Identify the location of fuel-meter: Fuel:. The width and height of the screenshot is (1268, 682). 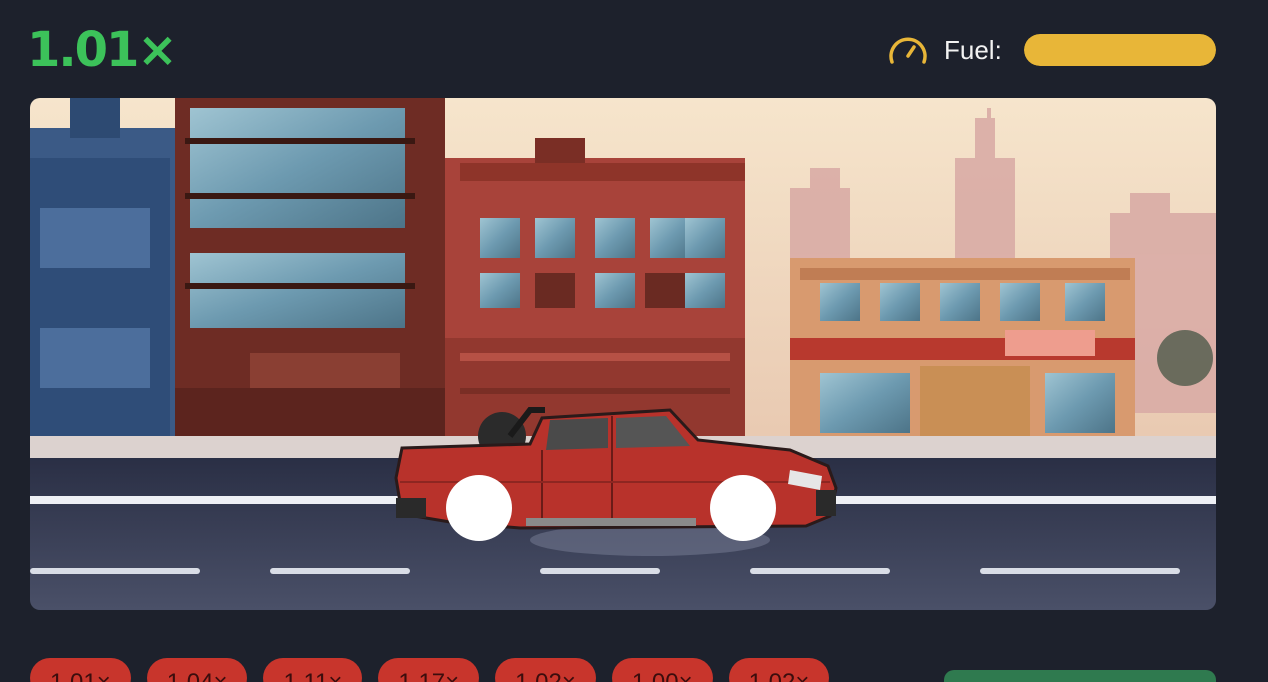
(1053, 50).